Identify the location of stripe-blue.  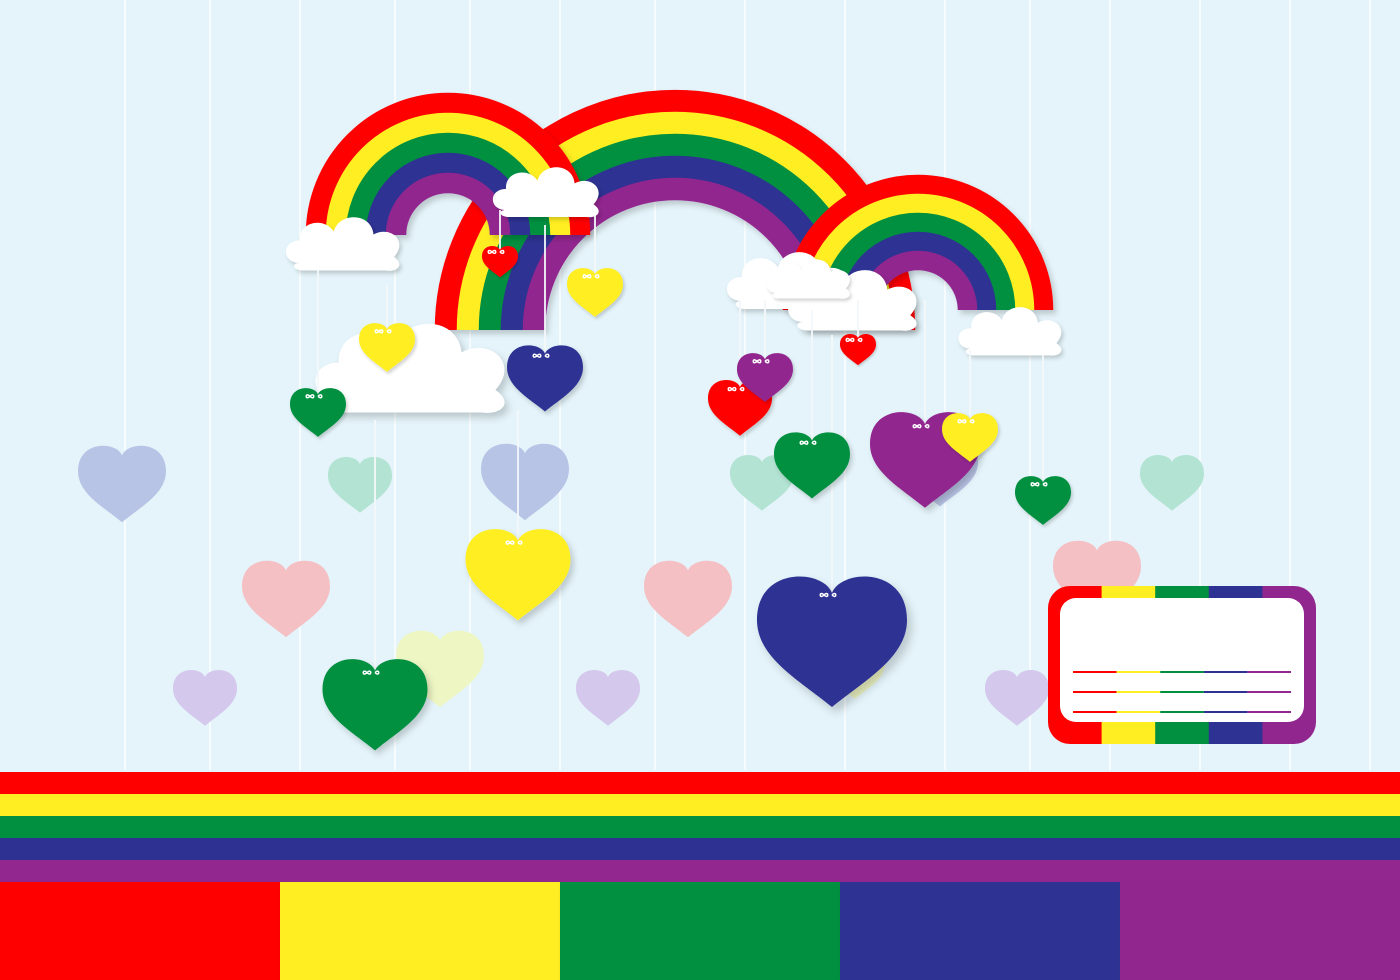
(700, 849).